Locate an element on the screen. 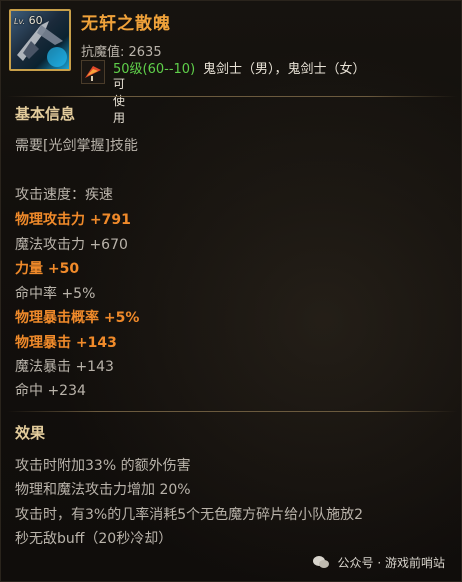  skill-requirement: 需要[光剑掌握]技能 is located at coordinates (76, 146).